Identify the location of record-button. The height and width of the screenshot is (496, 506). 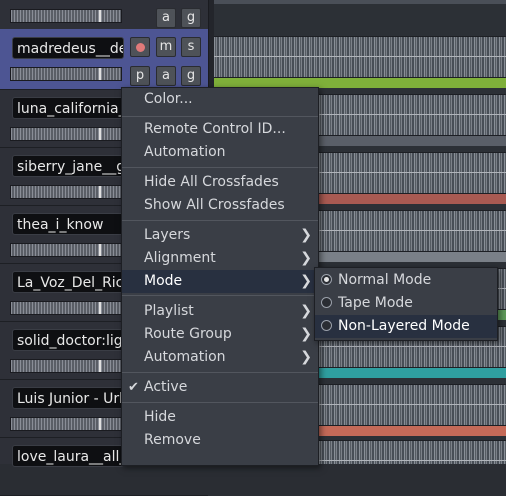
(140, 47).